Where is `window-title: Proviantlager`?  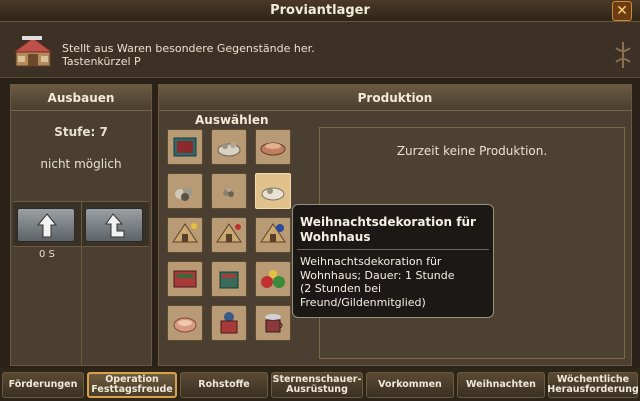
window-title: Proviantlager is located at coordinates (320, 10).